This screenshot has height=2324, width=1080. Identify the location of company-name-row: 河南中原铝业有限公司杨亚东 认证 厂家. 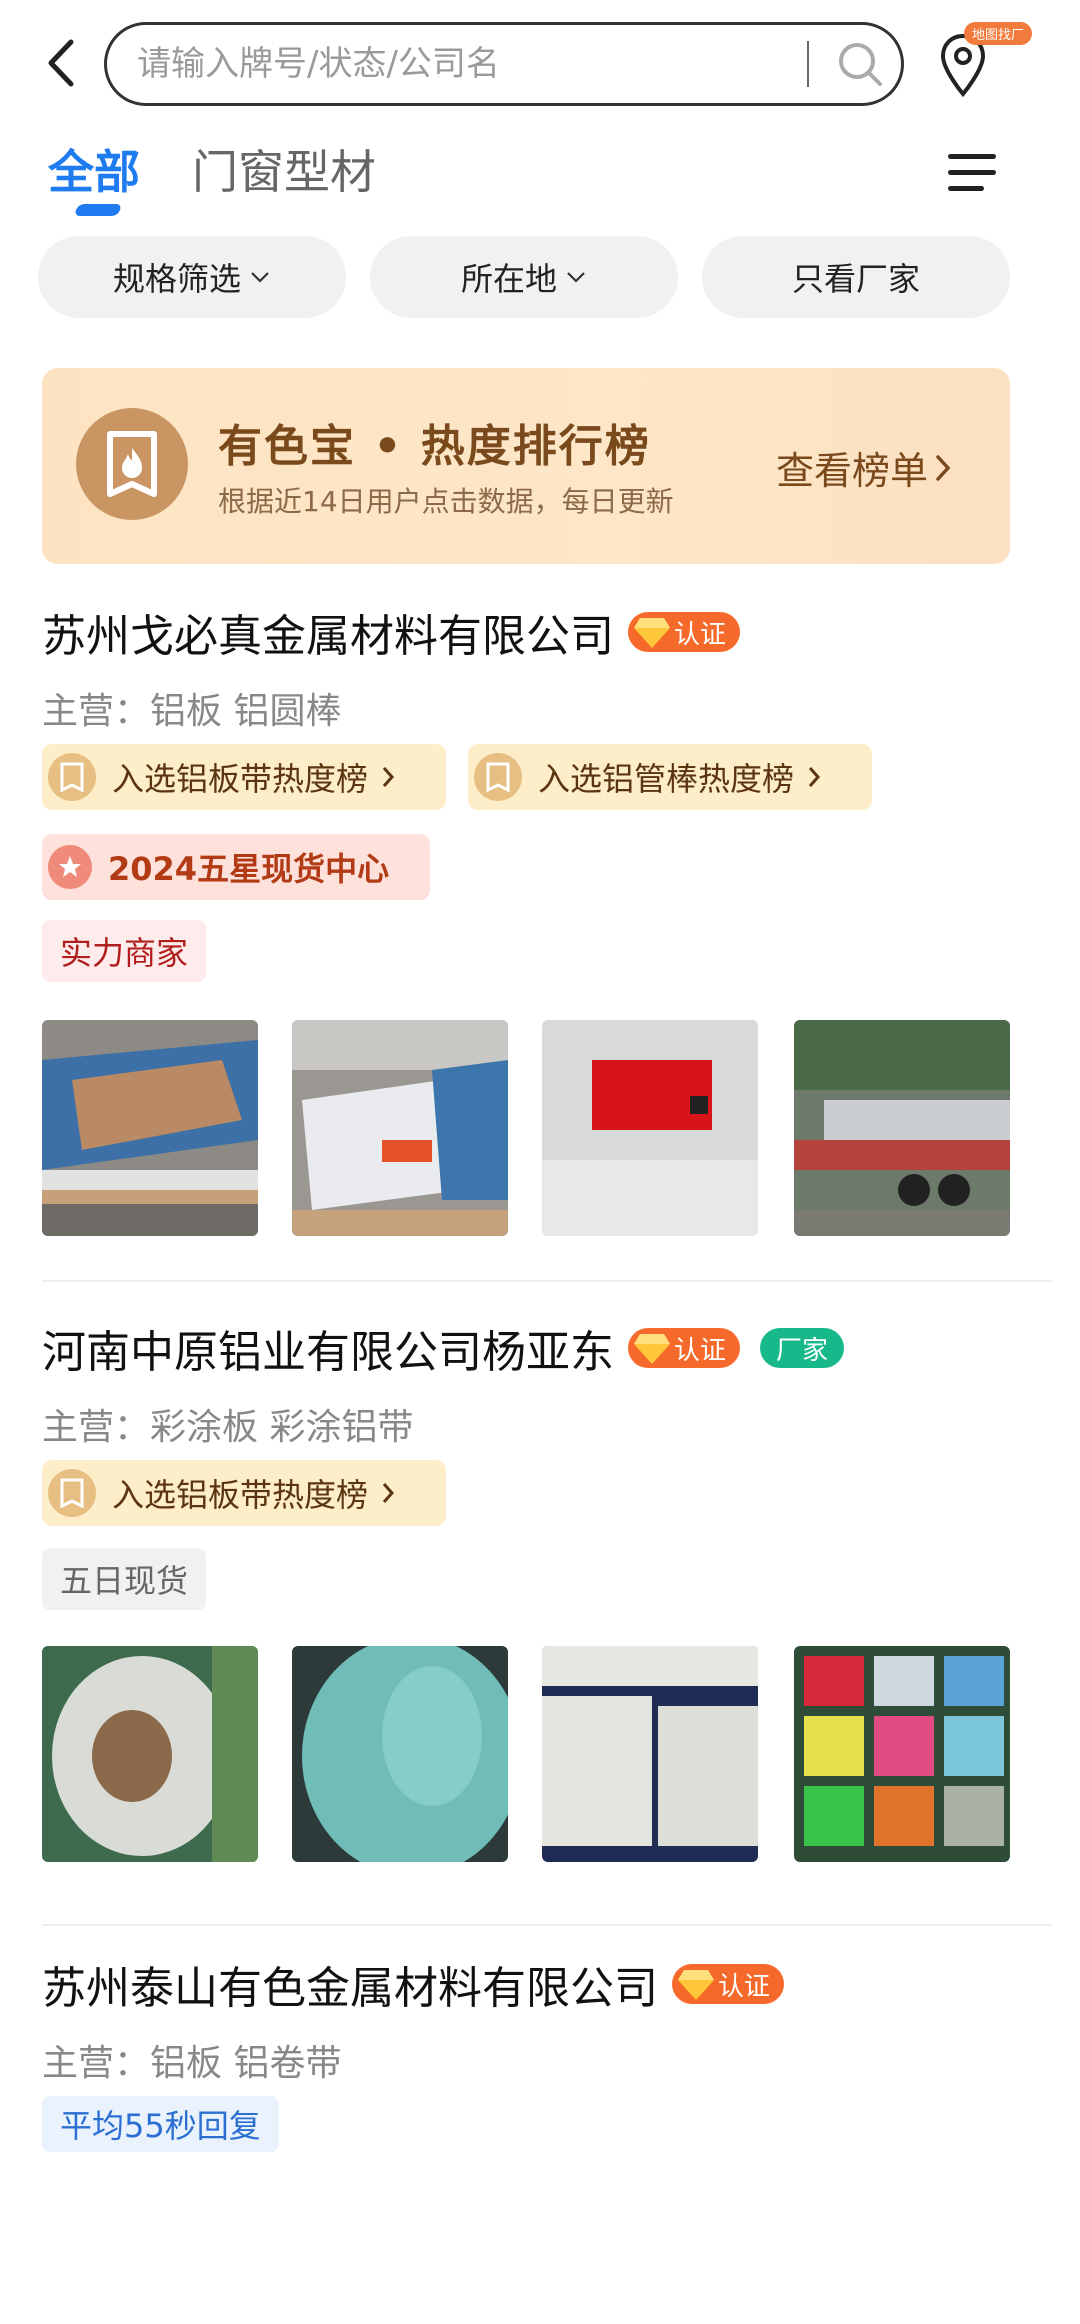
(443, 1348).